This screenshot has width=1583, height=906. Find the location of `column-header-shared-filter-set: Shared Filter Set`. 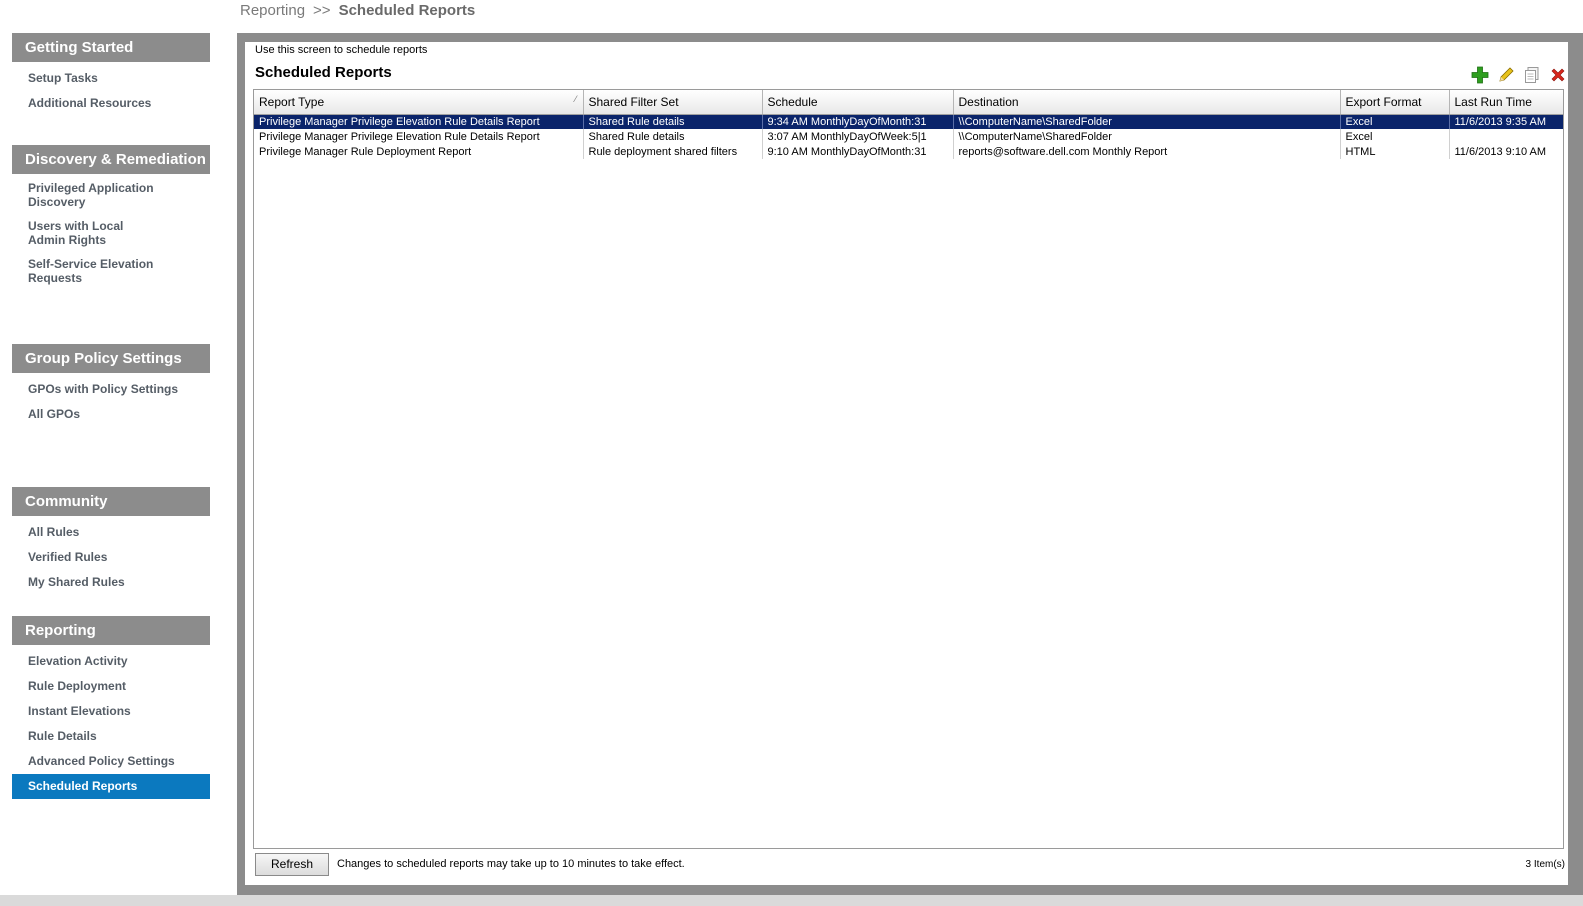

column-header-shared-filter-set: Shared Filter Set is located at coordinates (673, 102).